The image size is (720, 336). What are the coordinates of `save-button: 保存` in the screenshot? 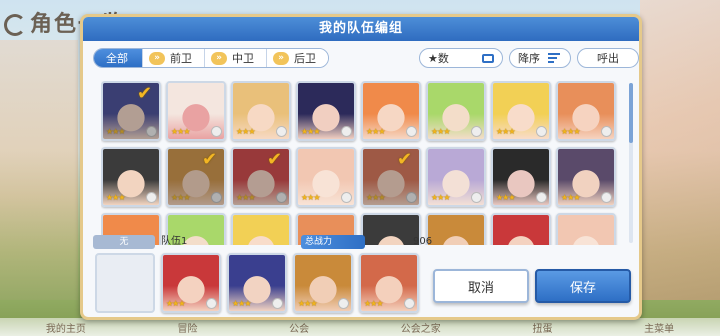 It's located at (583, 286).